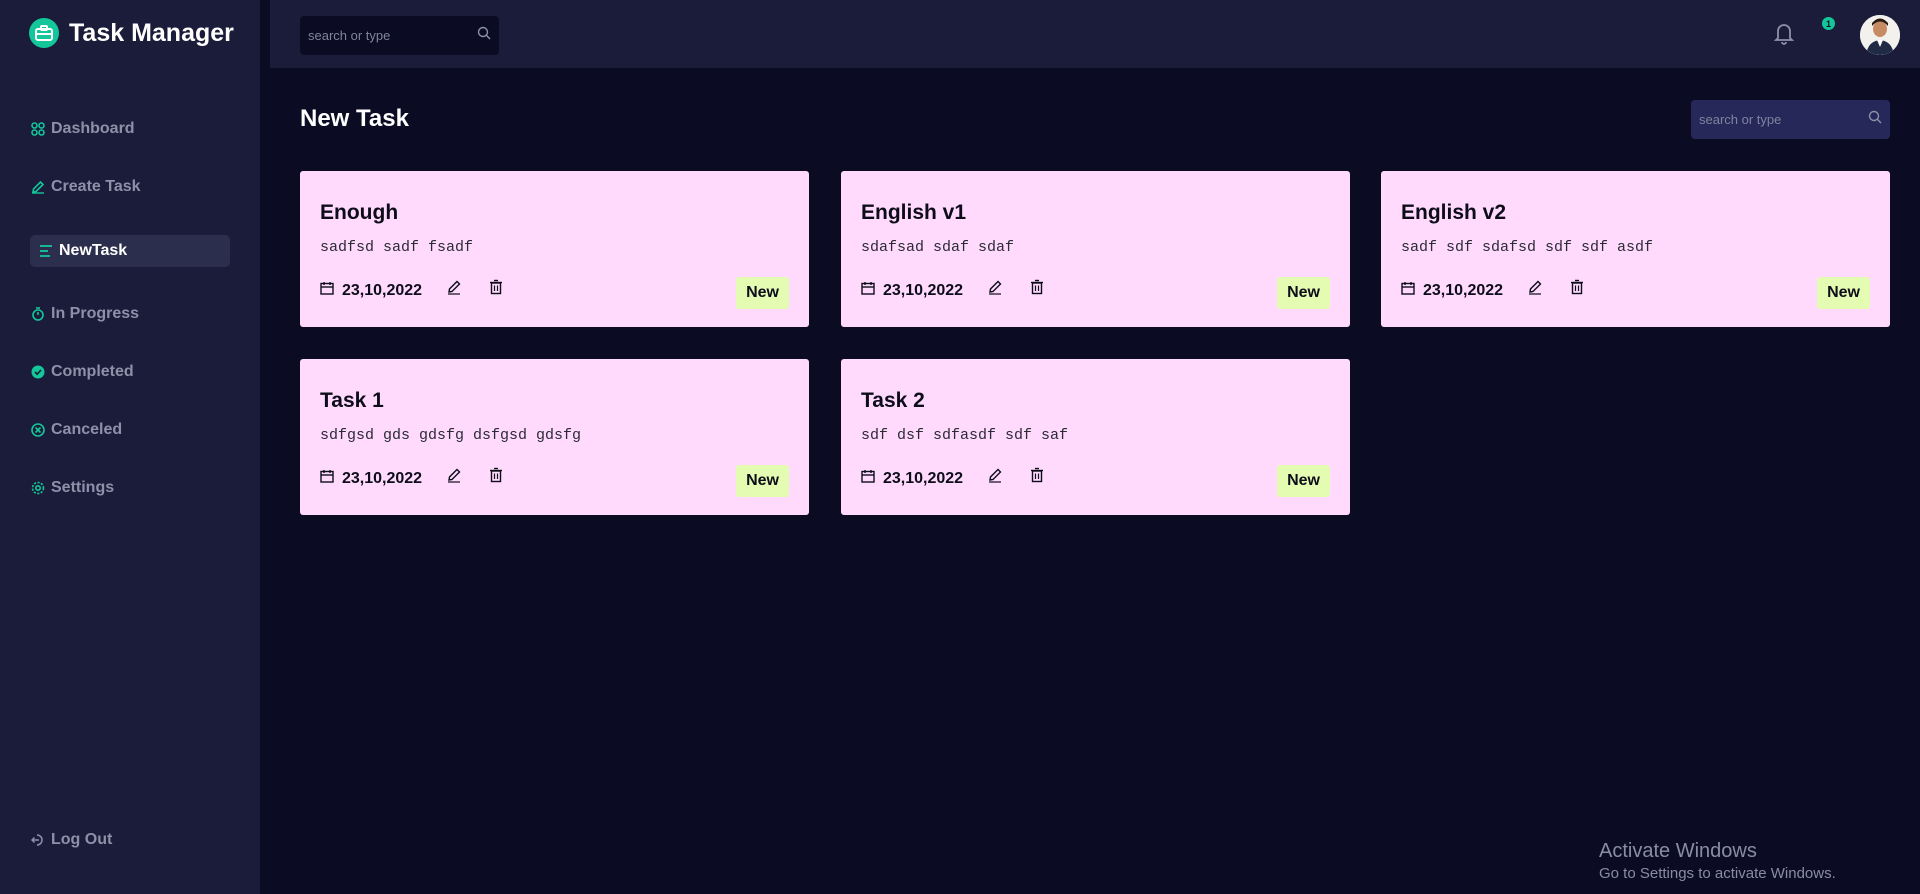  I want to click on task-title: English v2, so click(1454, 212).